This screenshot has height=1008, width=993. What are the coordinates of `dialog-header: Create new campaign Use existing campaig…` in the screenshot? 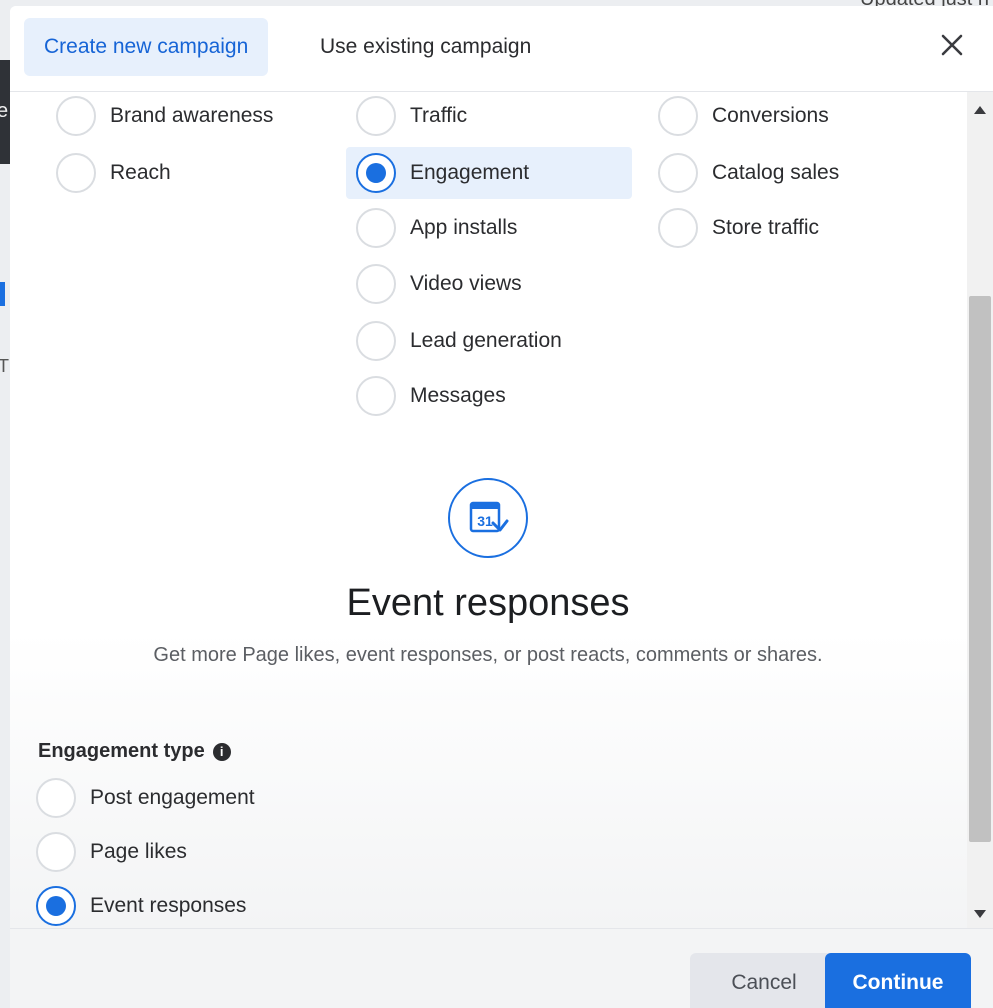 It's located at (501, 49).